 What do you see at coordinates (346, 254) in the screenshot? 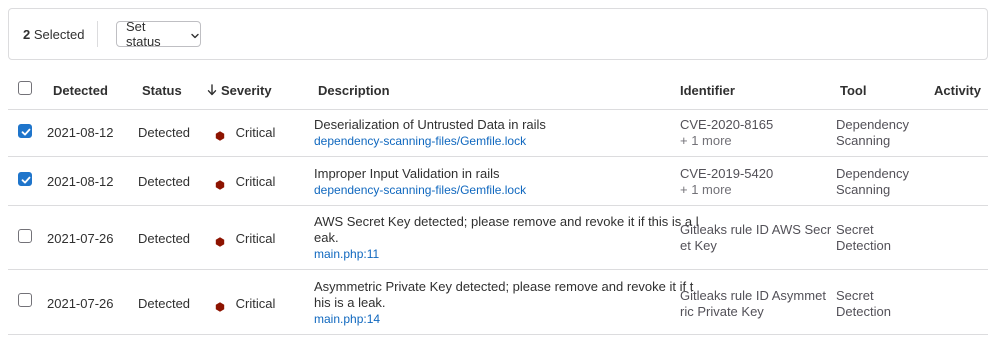
I see `location-link: main.php:11` at bounding box center [346, 254].